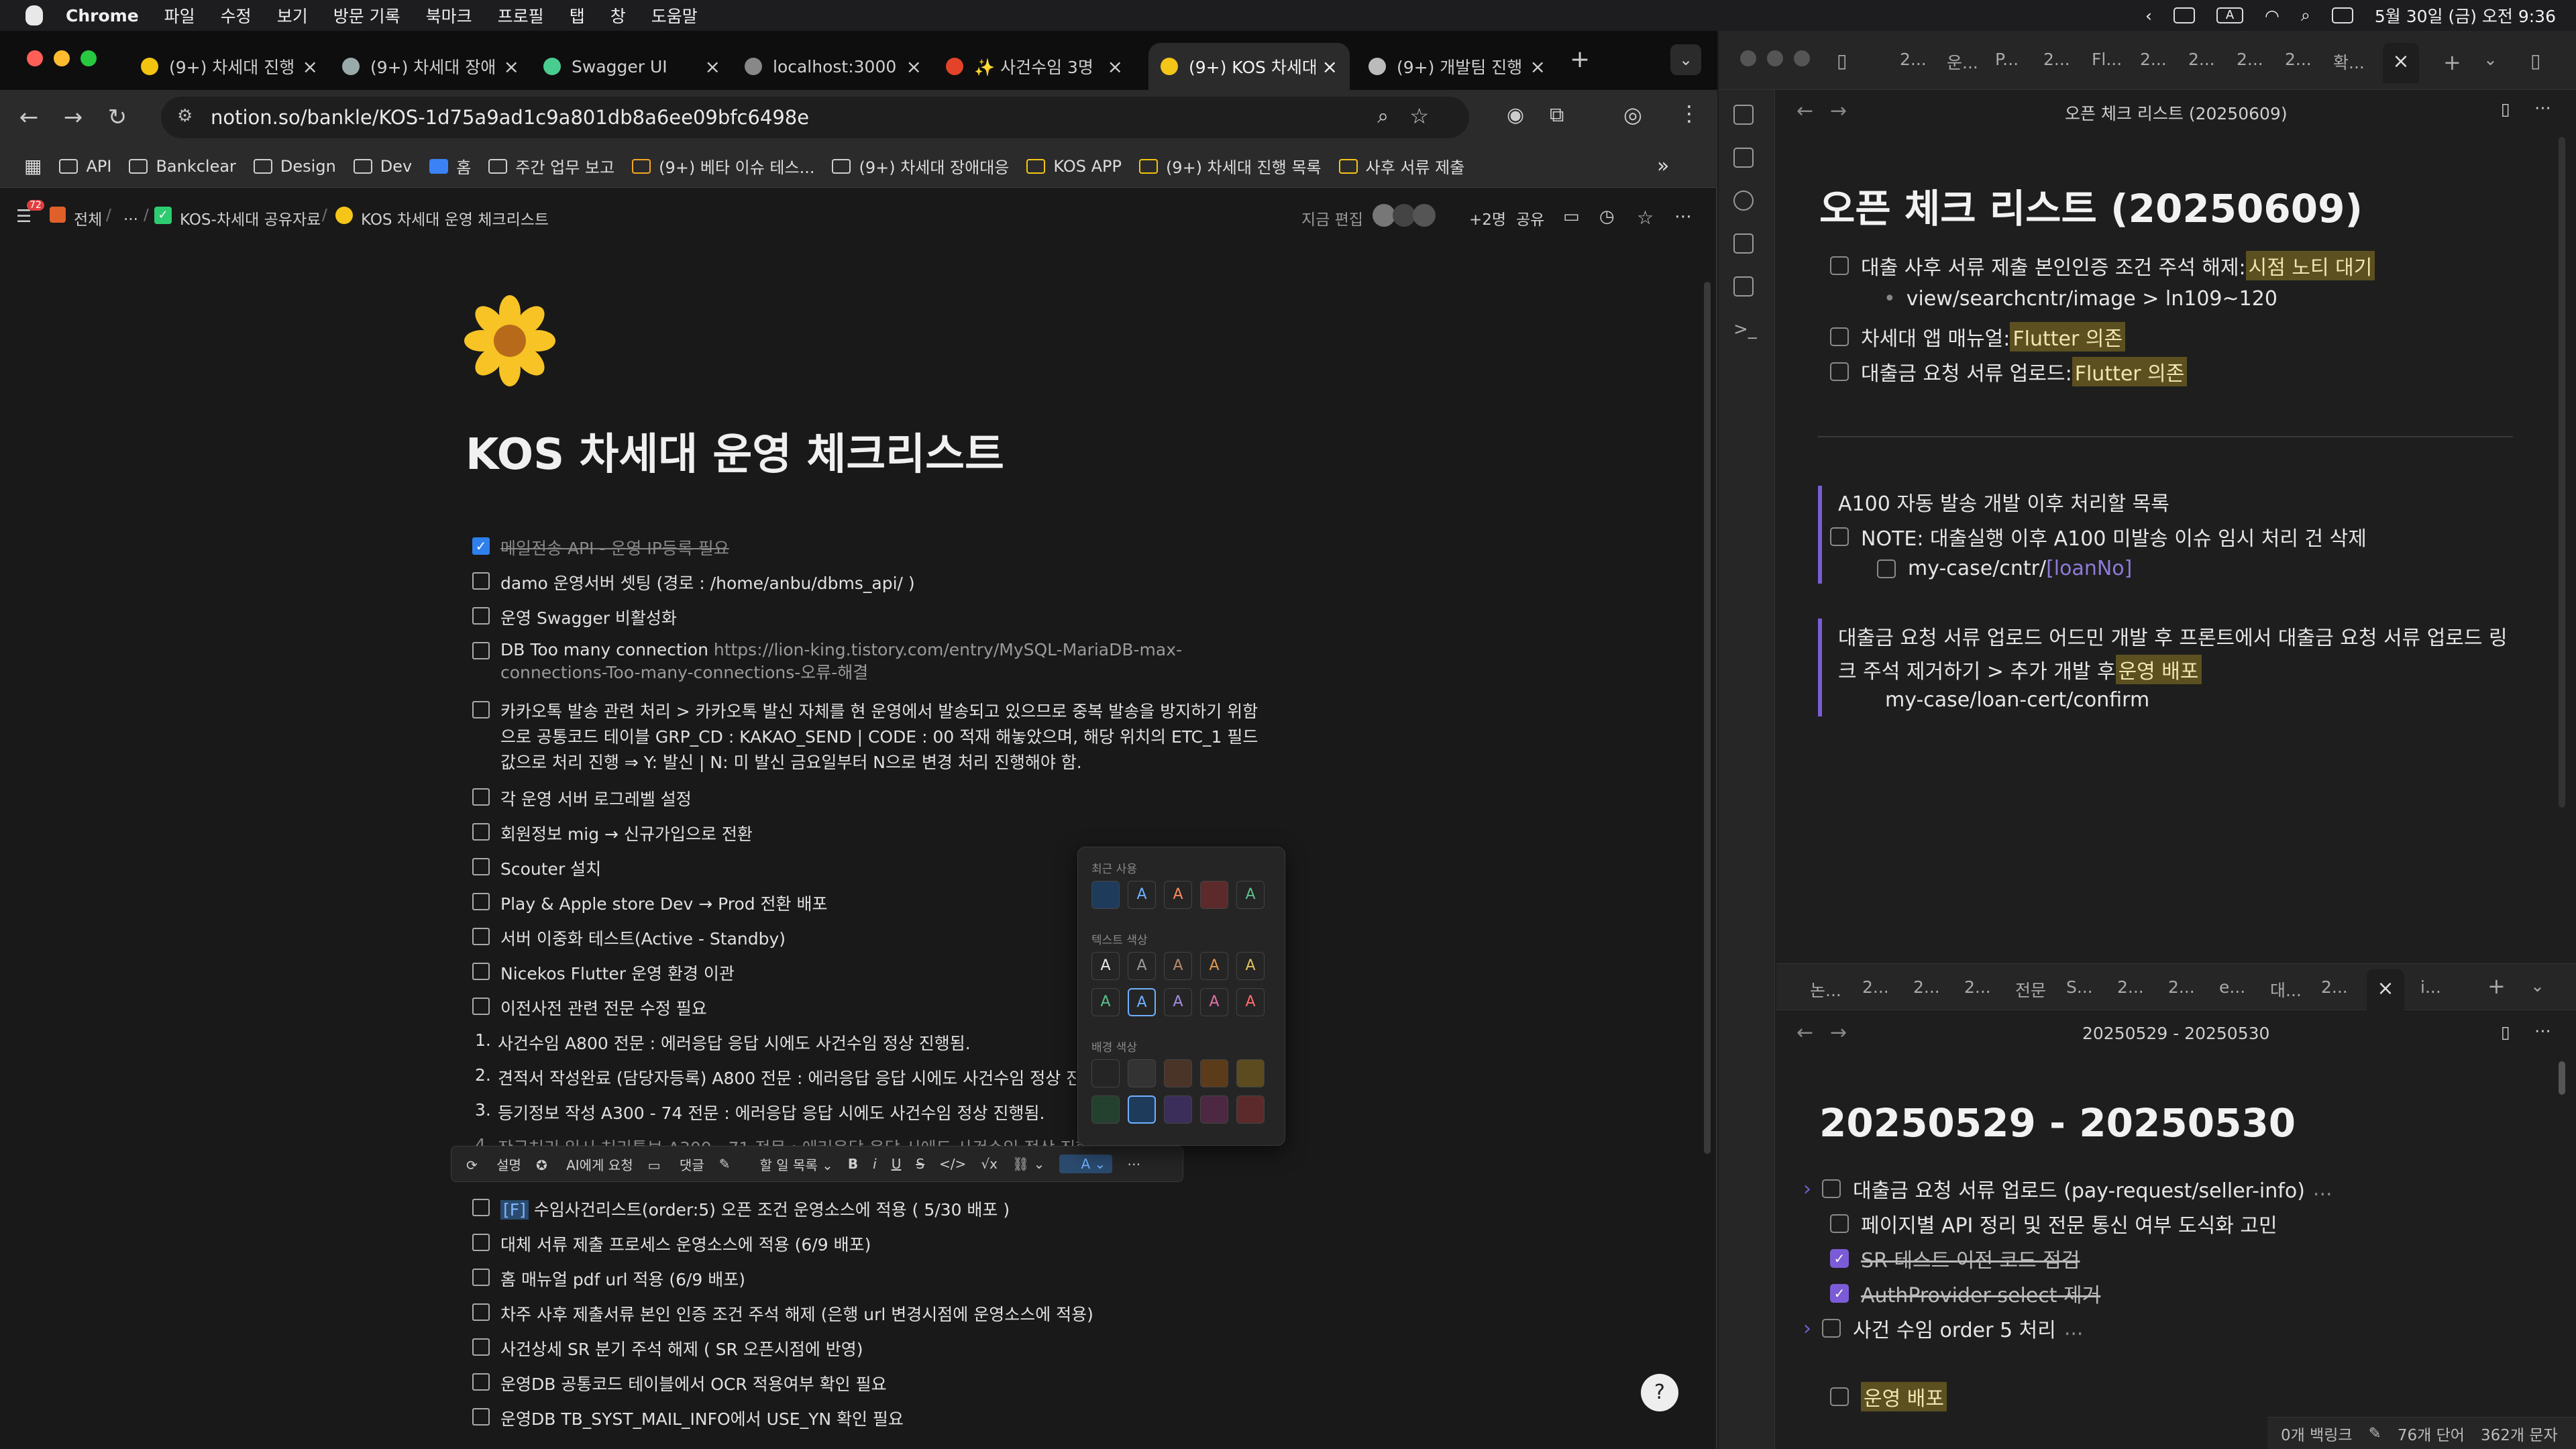  What do you see at coordinates (2505, 1032) in the screenshot?
I see `reading-view-icon: ▯` at bounding box center [2505, 1032].